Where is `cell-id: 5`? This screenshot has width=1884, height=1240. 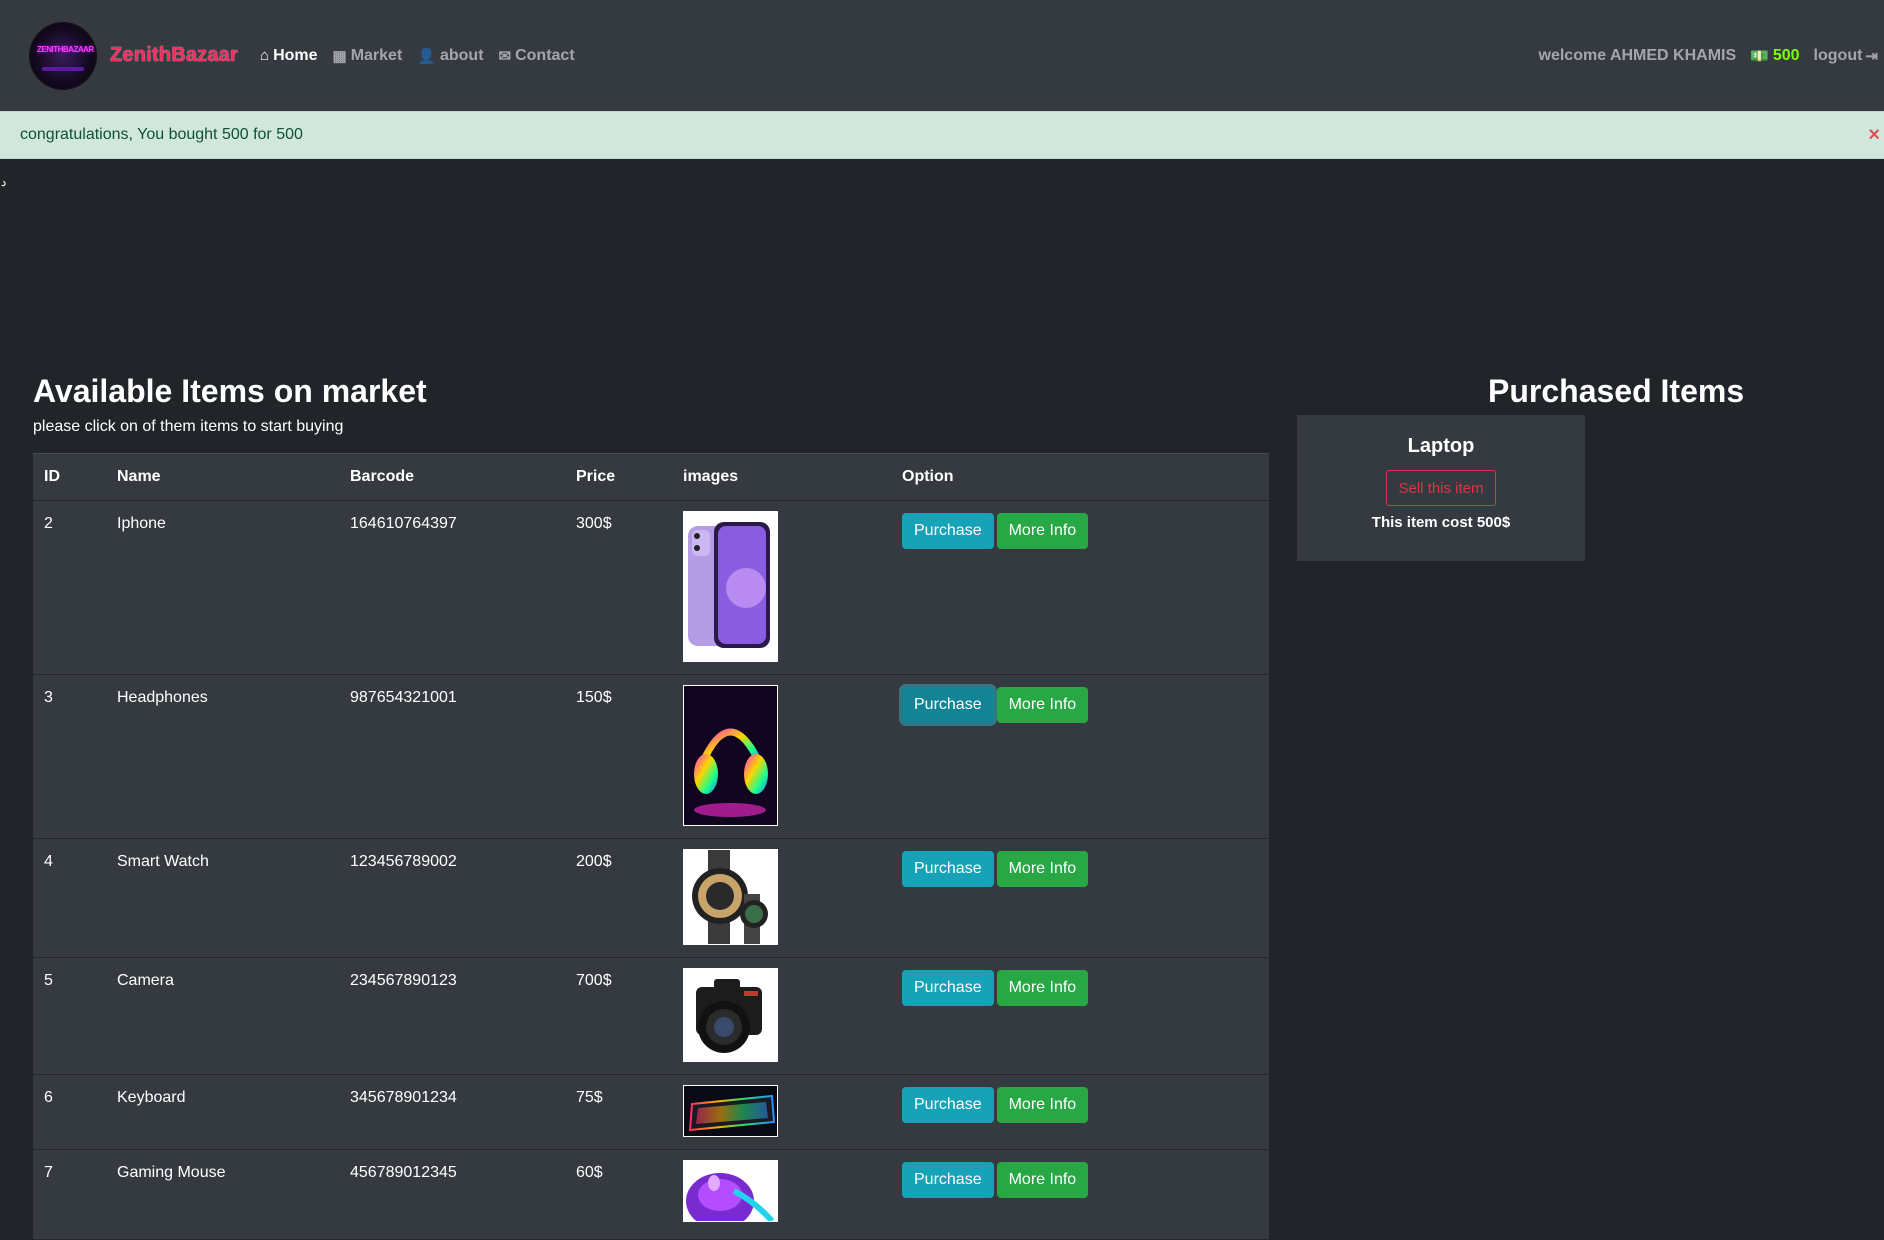 cell-id: 5 is located at coordinates (69, 1016).